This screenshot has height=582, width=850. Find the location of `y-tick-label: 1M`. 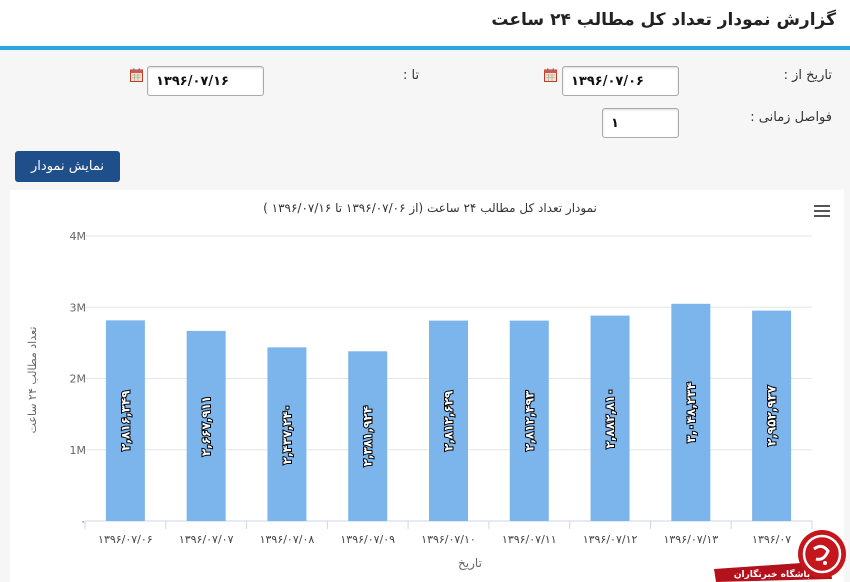

y-tick-label: 1M is located at coordinates (78, 450).